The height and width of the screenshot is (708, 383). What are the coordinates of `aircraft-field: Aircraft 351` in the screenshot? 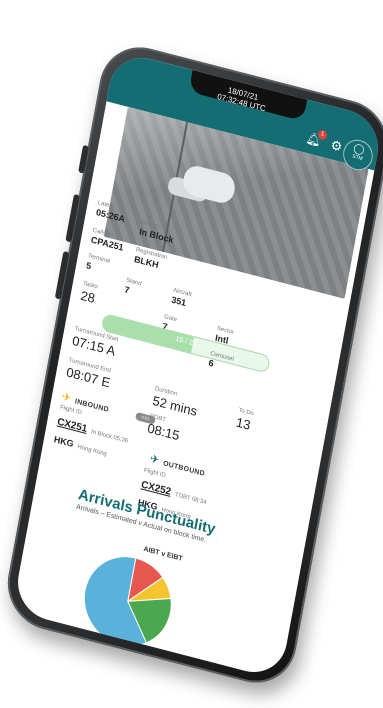 It's located at (181, 299).